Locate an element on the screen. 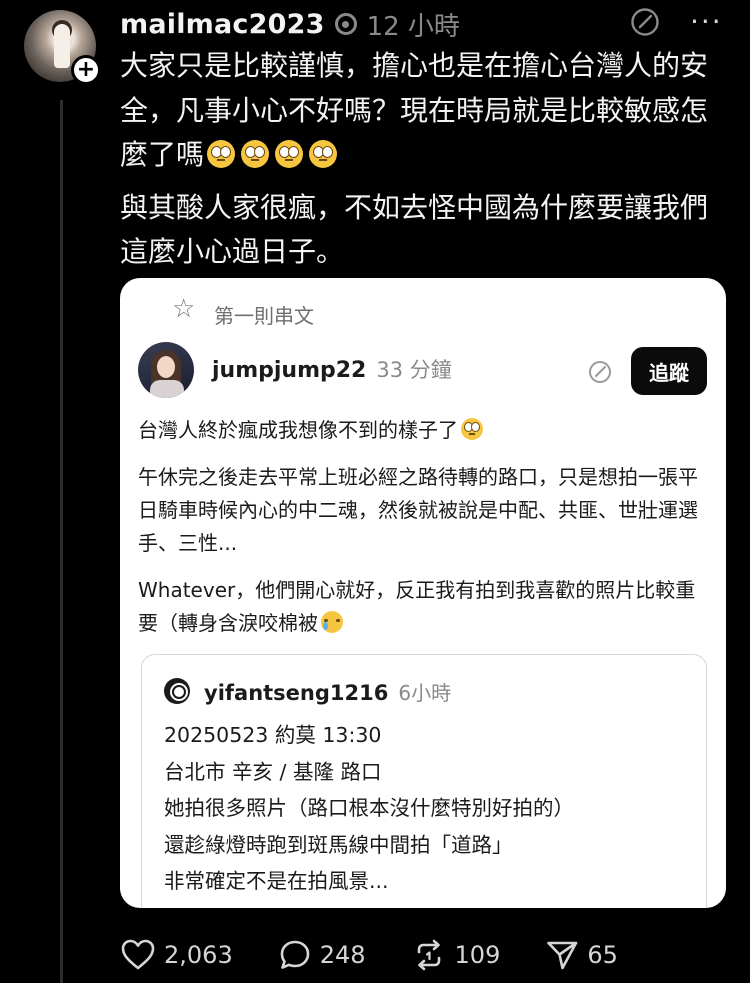 Image resolution: width=750 pixels, height=983 pixels. quoted-line-1-text: 台灣人終於瘋成我想像不到的樣子了 is located at coordinates (298, 430).